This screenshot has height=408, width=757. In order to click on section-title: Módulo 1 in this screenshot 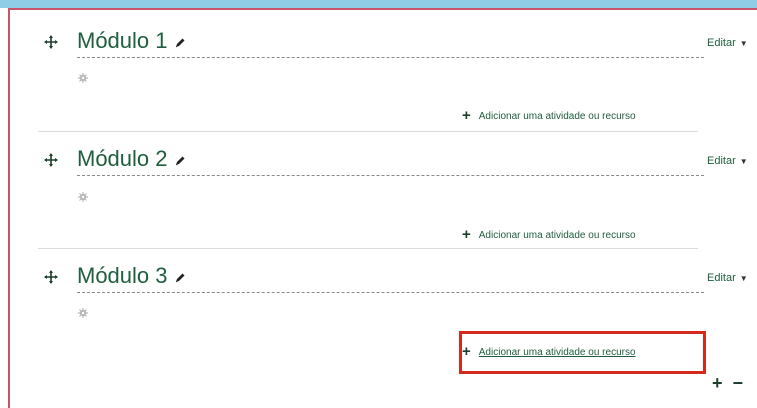, I will do `click(131, 41)`.